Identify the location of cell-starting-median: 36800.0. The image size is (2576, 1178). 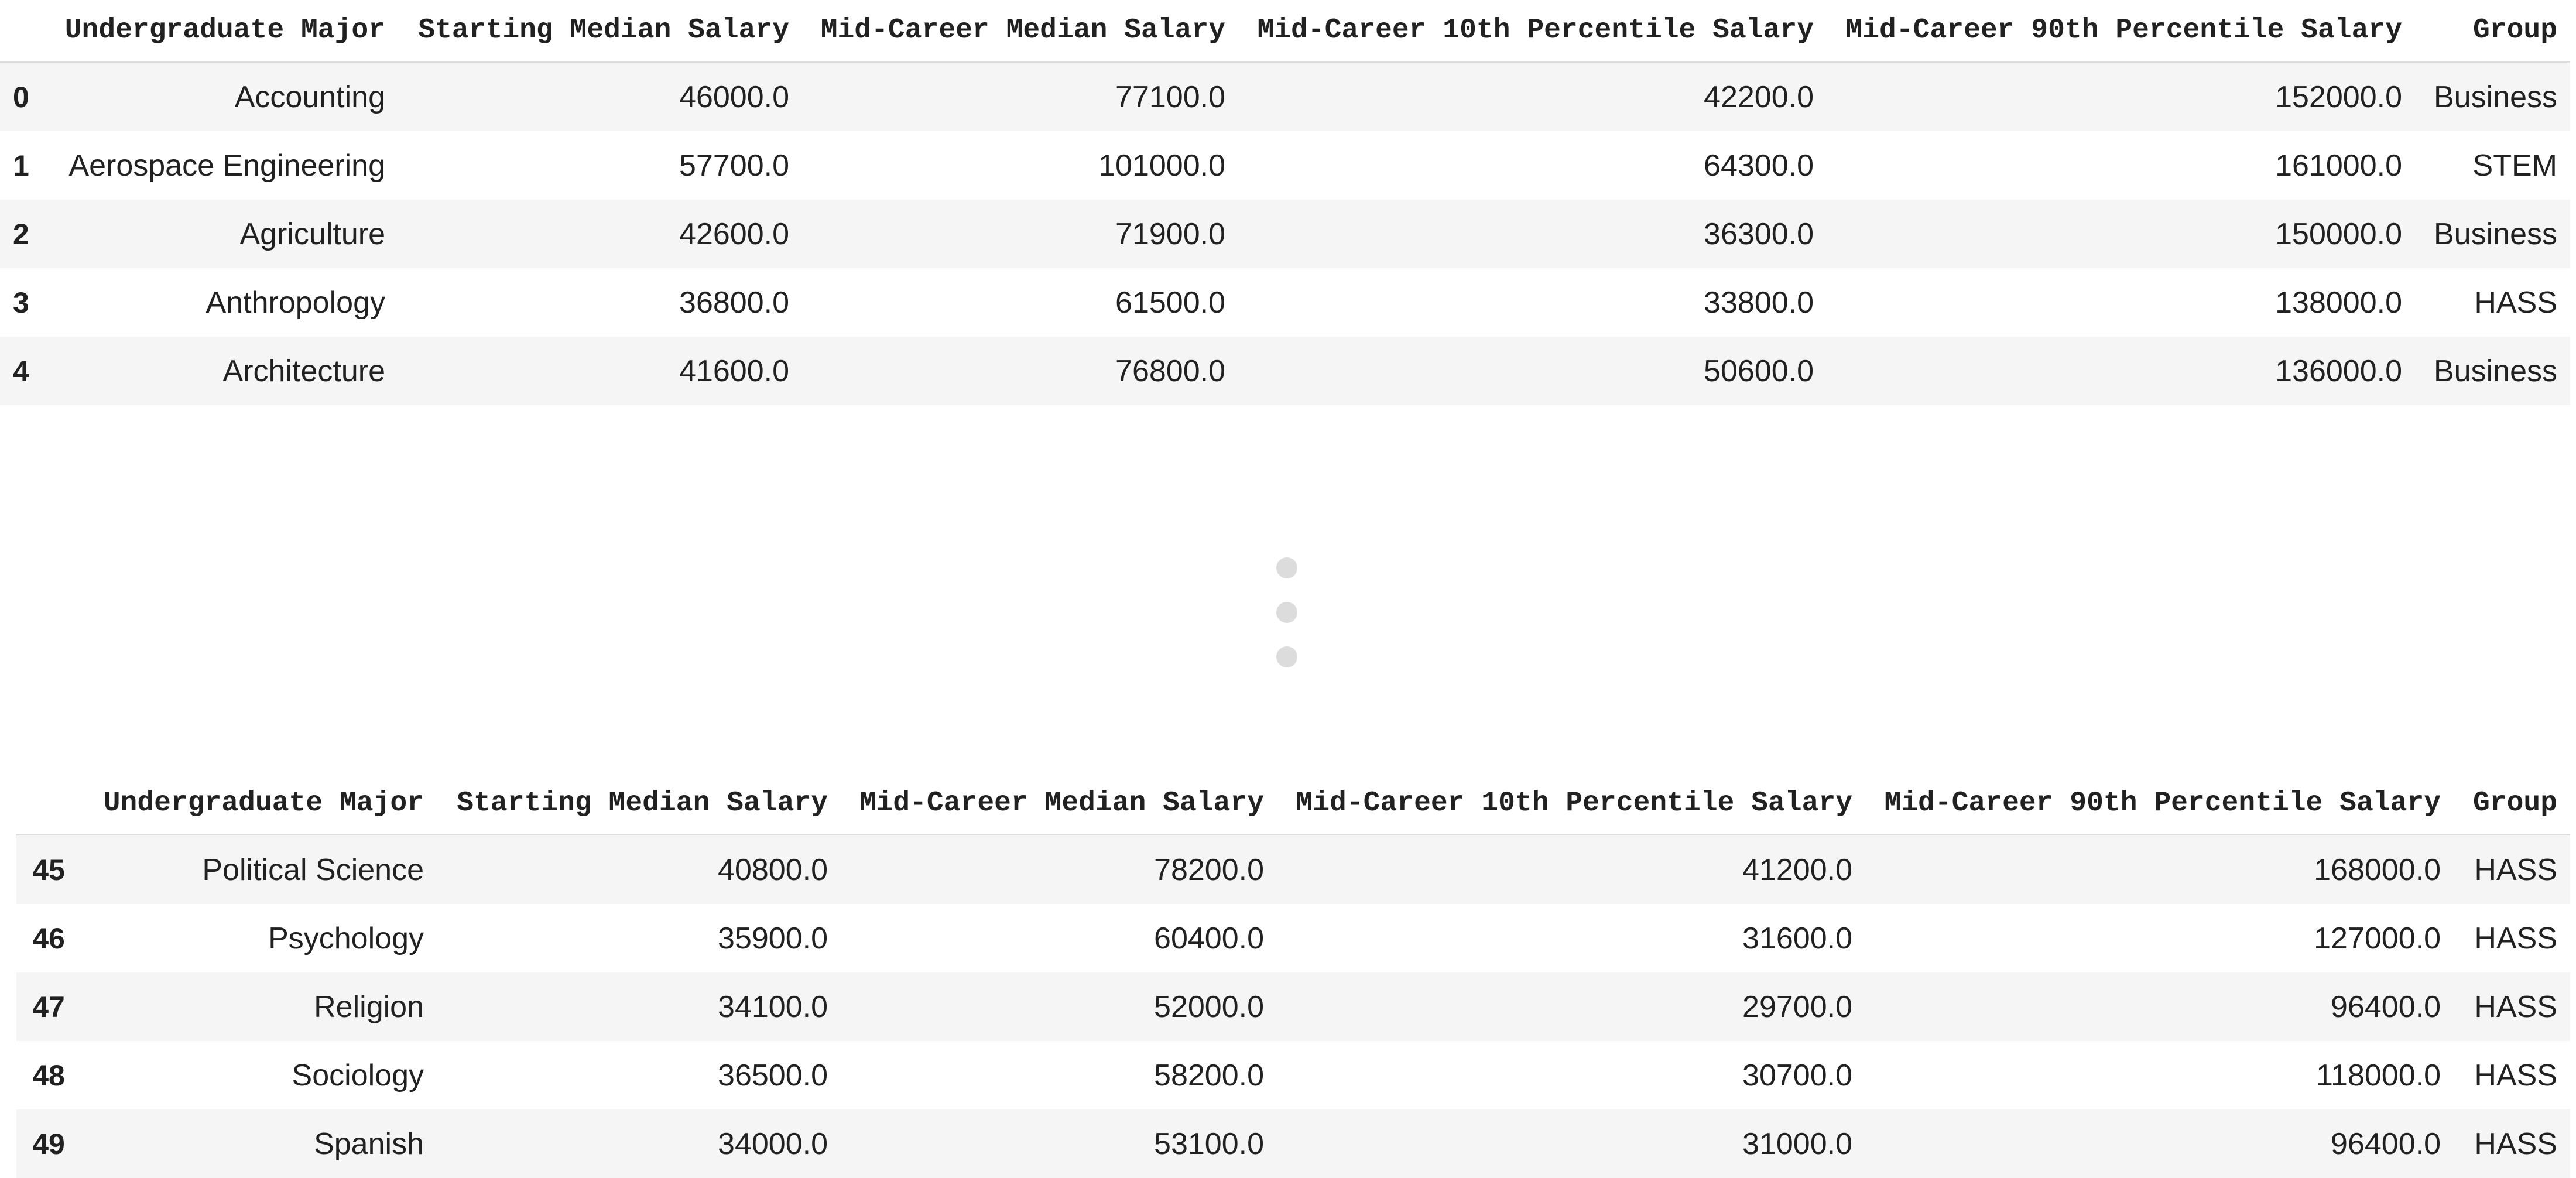
(734, 302).